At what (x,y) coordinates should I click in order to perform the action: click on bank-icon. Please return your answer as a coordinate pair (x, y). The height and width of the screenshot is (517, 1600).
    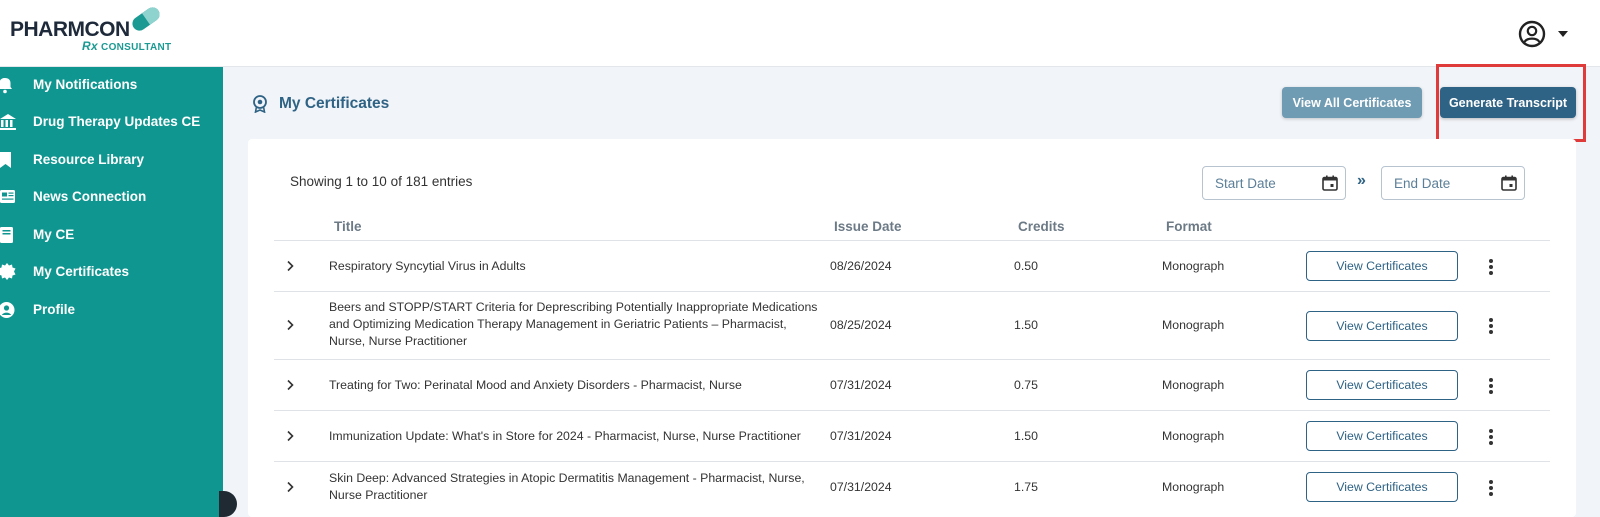
    Looking at the image, I should click on (8, 122).